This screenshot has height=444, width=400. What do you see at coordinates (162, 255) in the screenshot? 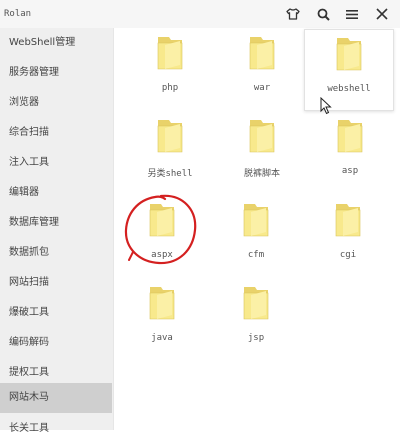
I see `folder-label: aspx` at bounding box center [162, 255].